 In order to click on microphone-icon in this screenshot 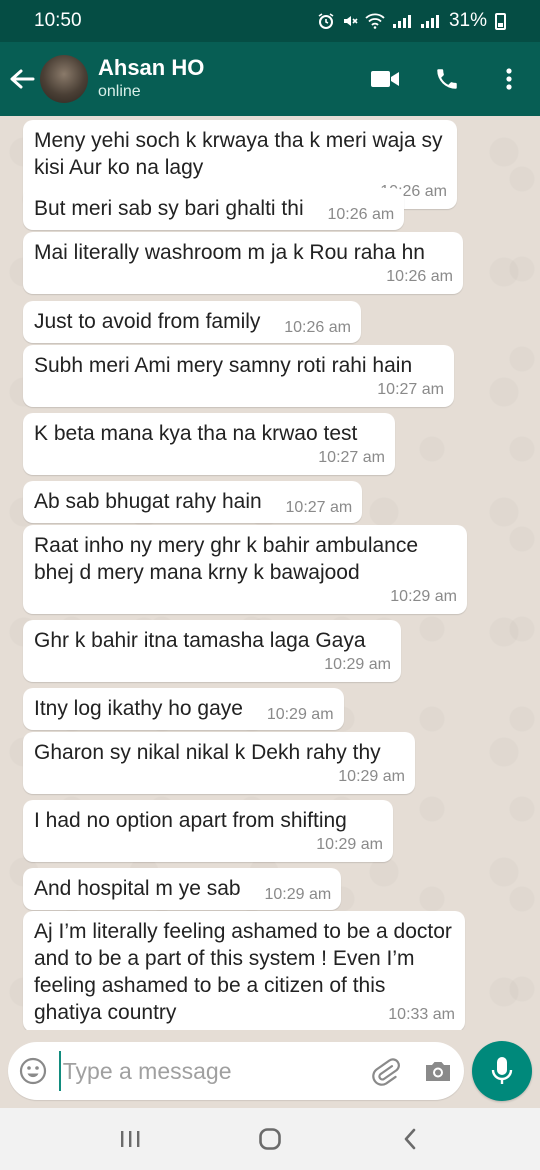, I will do `click(502, 1070)`.